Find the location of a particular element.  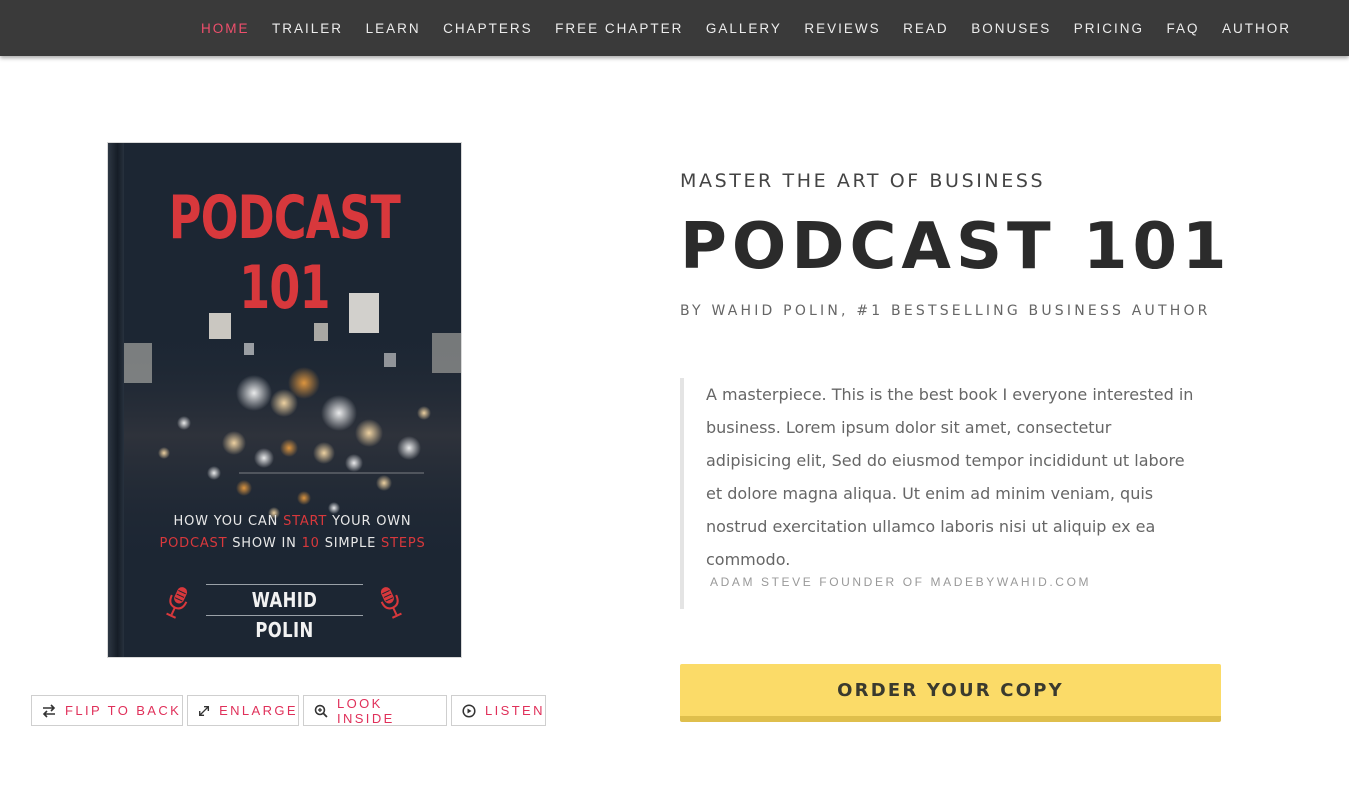

book-tagline-line1: HOW YOU CAN START YOUR OWN is located at coordinates (292, 521).